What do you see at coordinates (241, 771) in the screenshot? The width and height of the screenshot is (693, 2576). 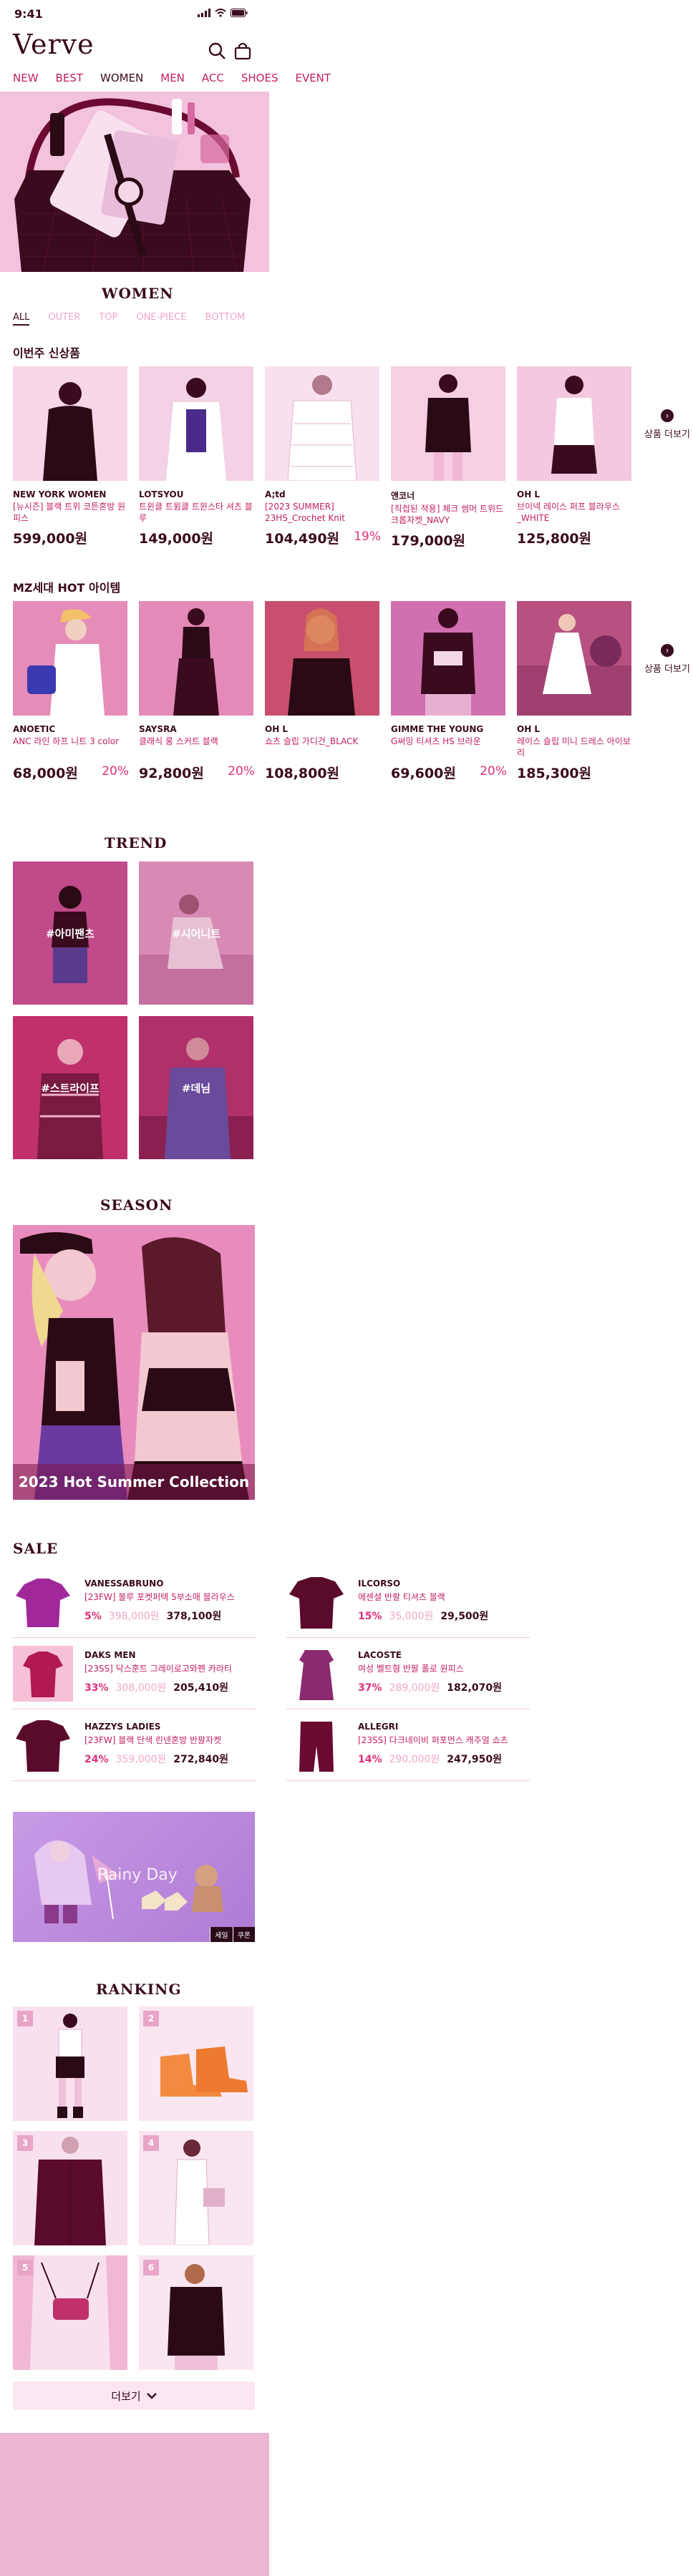 I see `product-discount: 20%` at bounding box center [241, 771].